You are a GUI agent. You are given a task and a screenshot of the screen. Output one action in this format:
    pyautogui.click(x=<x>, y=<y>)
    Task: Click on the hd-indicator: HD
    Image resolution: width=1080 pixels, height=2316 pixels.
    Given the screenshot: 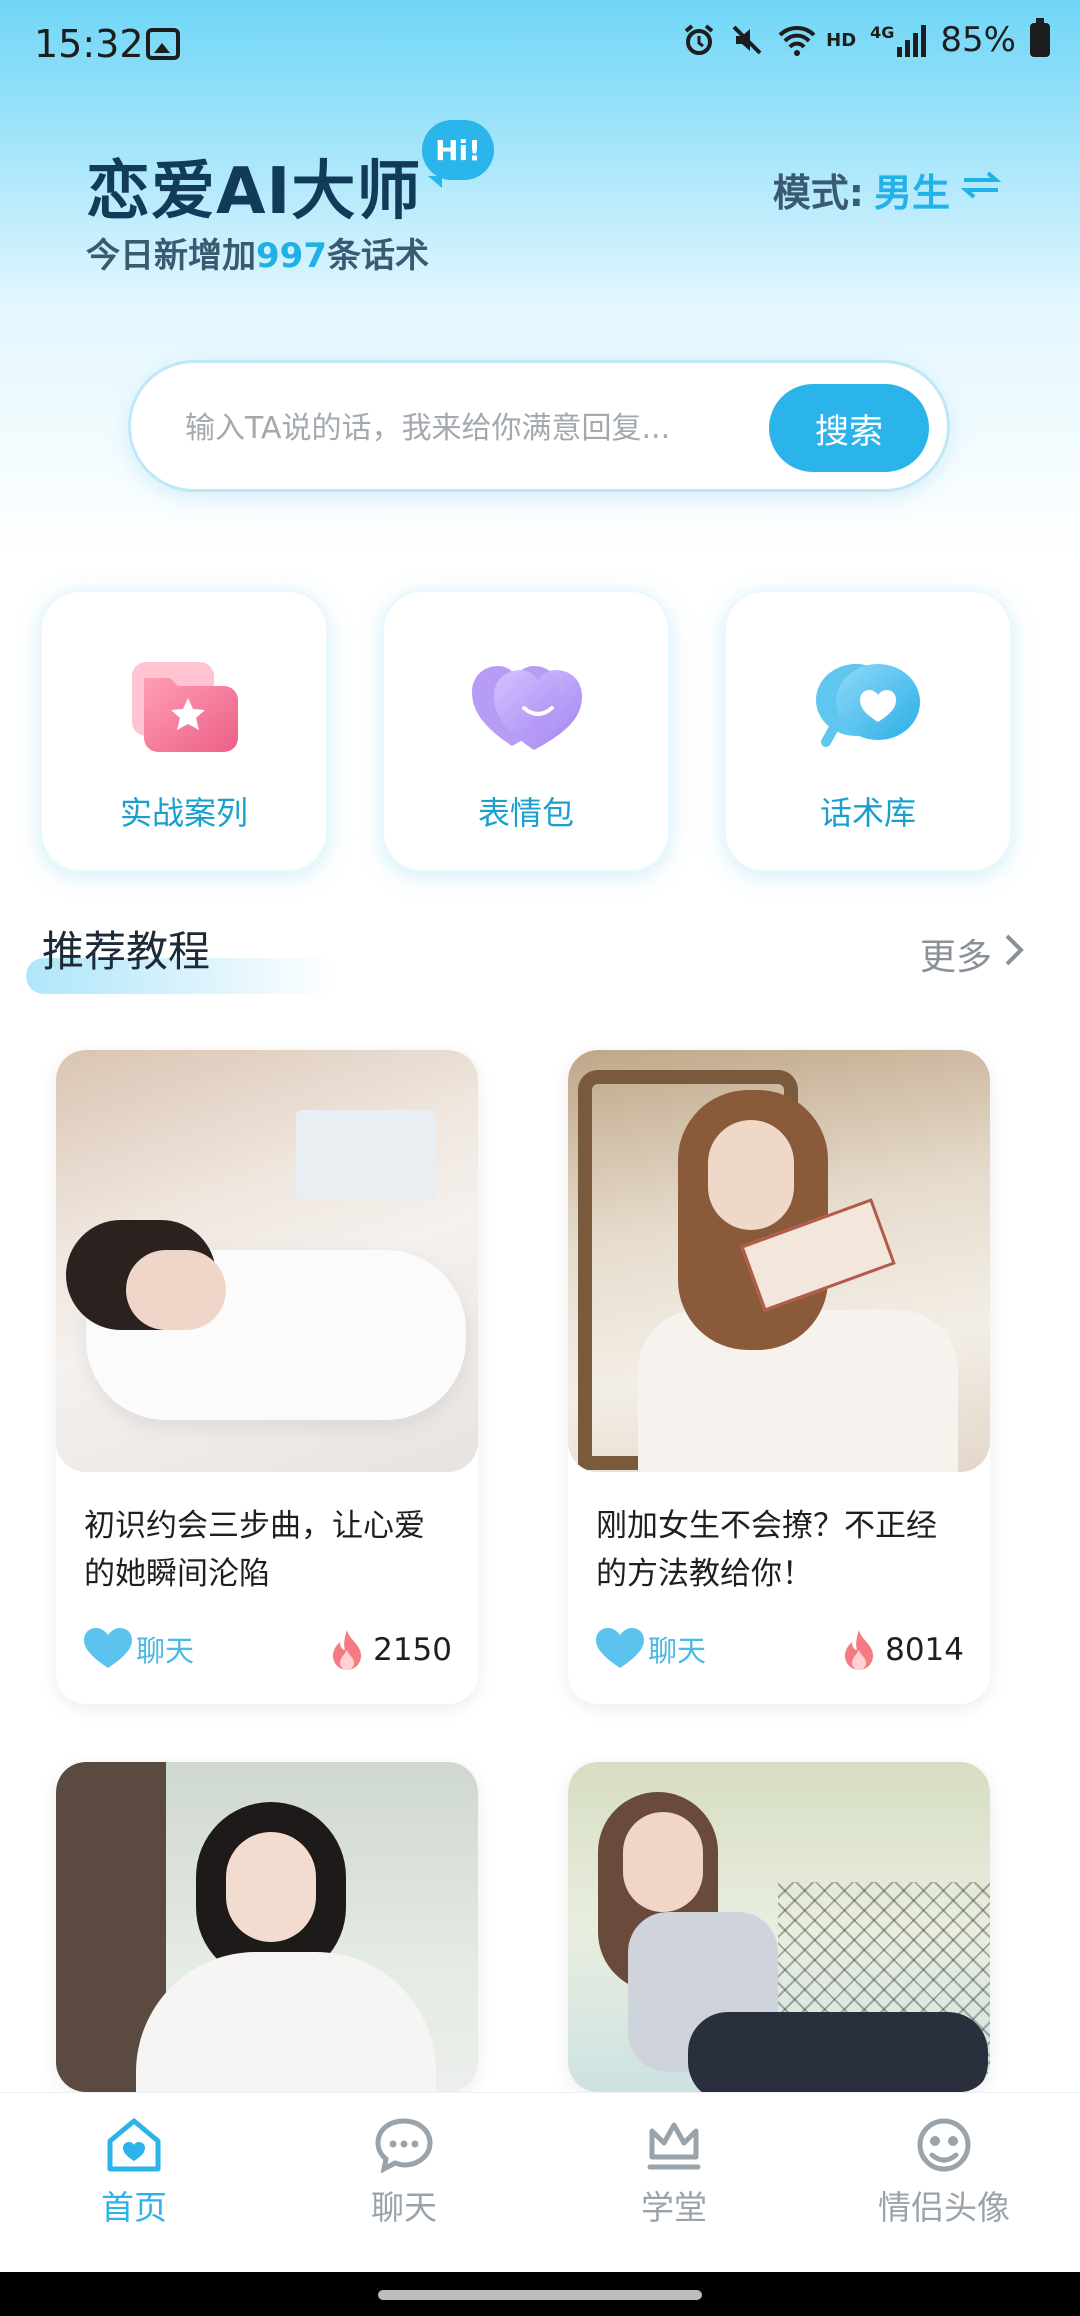 What is the action you would take?
    pyautogui.click(x=841, y=40)
    